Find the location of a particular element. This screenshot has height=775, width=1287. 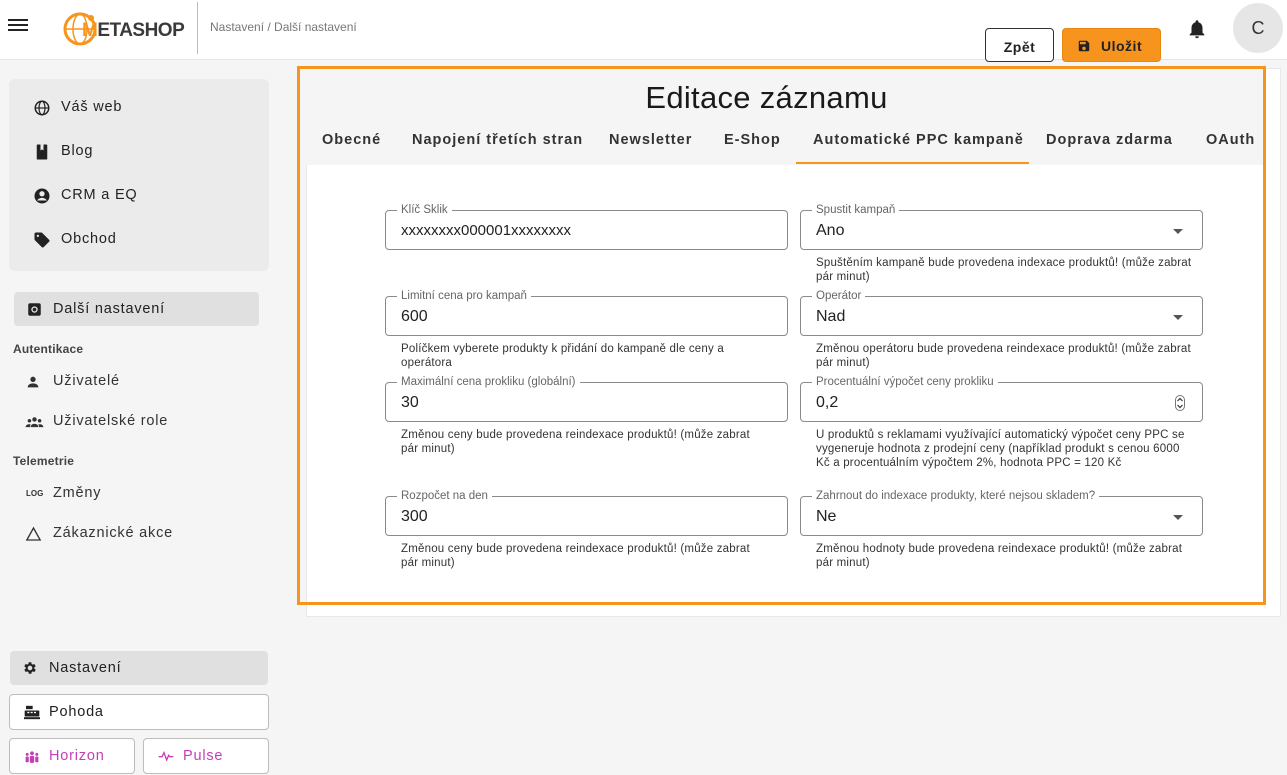

save-button: Uložit is located at coordinates (1111, 45).